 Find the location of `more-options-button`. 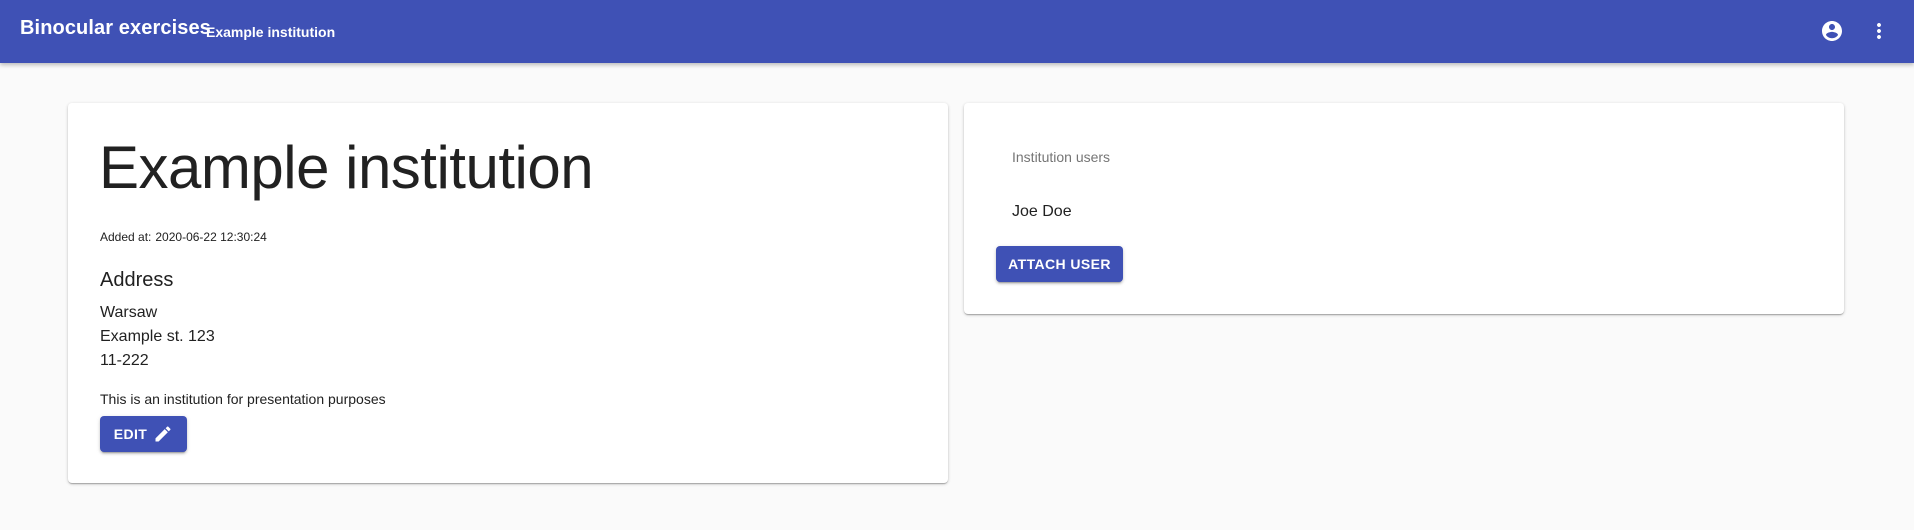

more-options-button is located at coordinates (1879, 31).